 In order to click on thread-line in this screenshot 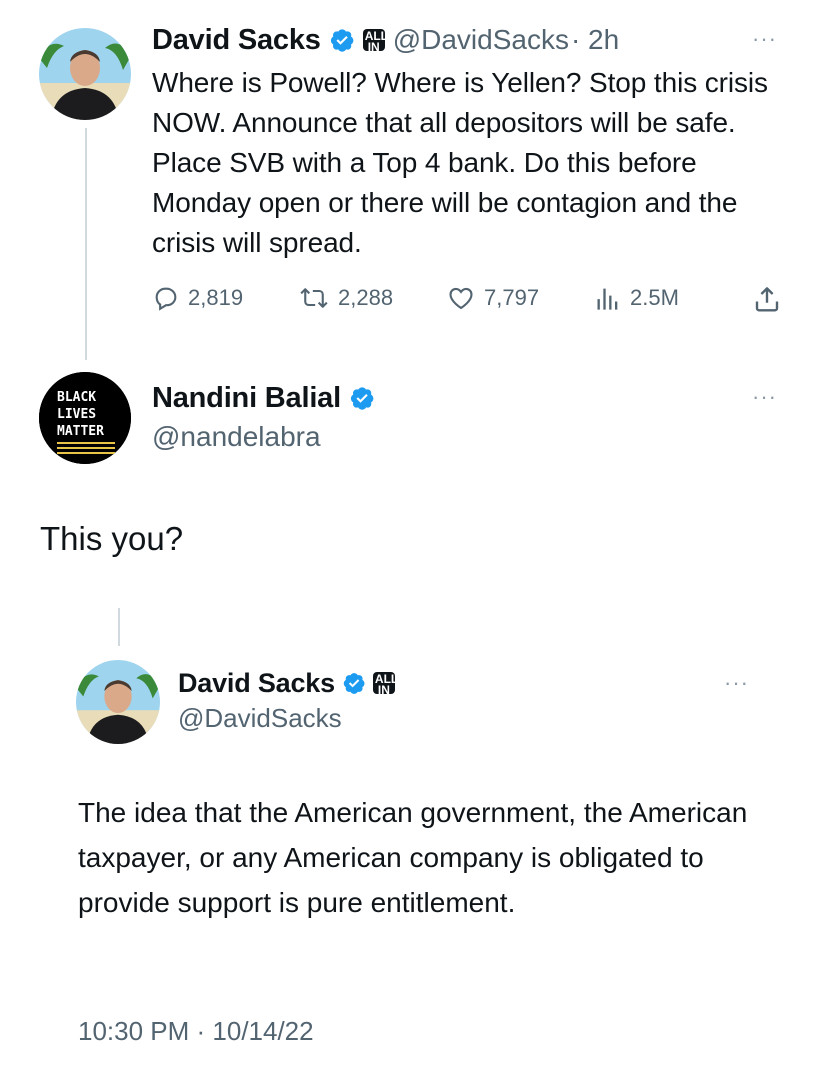, I will do `click(86, 244)`.